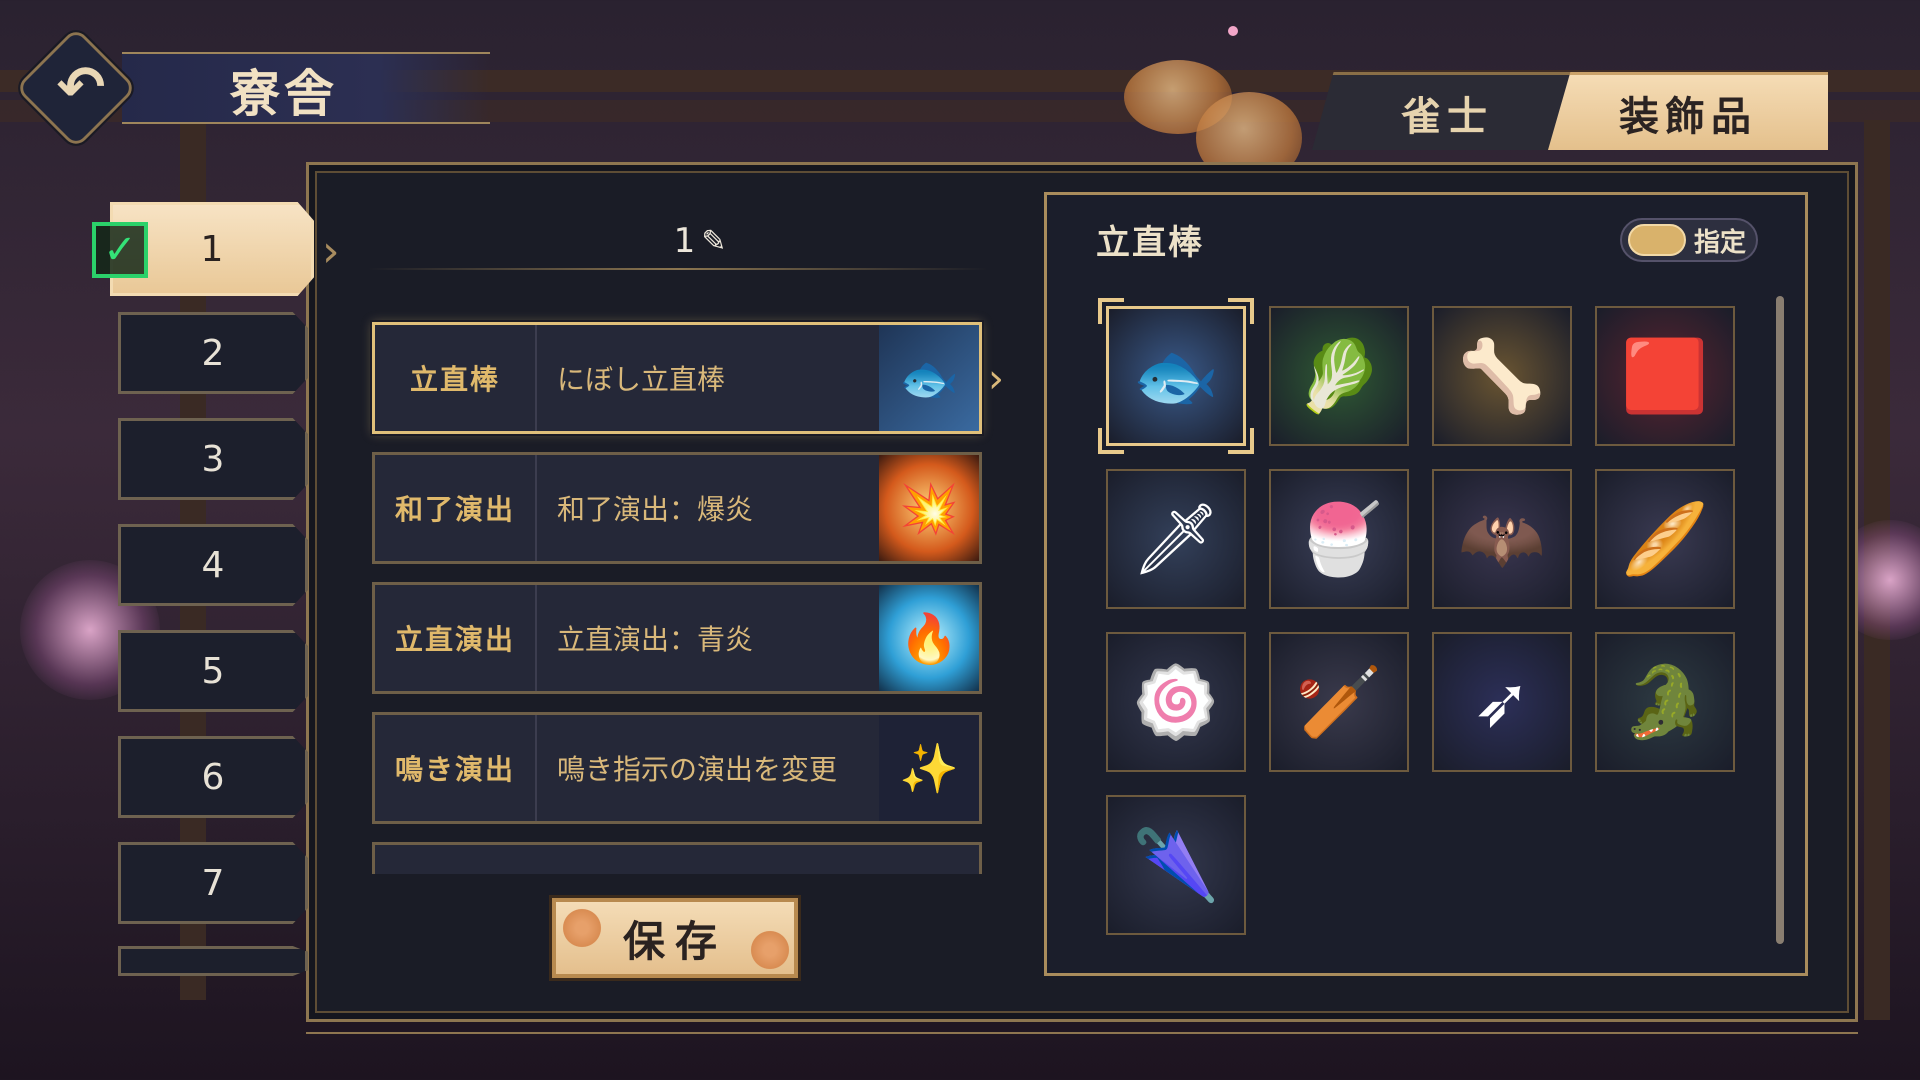 The image size is (1920, 1080). What do you see at coordinates (1150, 242) in the screenshot?
I see `panel-title: 立直棒` at bounding box center [1150, 242].